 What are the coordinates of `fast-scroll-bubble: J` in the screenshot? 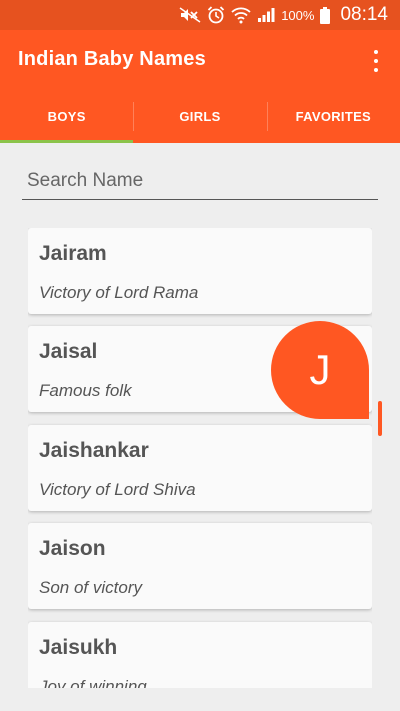 It's located at (320, 370).